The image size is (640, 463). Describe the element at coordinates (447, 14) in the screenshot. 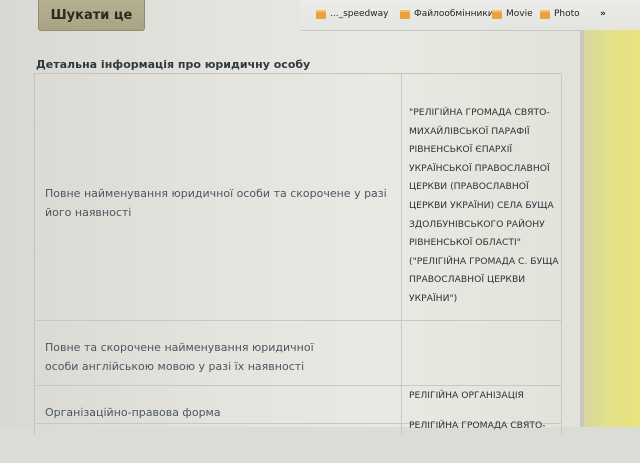

I see `bookmark-file-sharing: Файлообмінники` at that location.